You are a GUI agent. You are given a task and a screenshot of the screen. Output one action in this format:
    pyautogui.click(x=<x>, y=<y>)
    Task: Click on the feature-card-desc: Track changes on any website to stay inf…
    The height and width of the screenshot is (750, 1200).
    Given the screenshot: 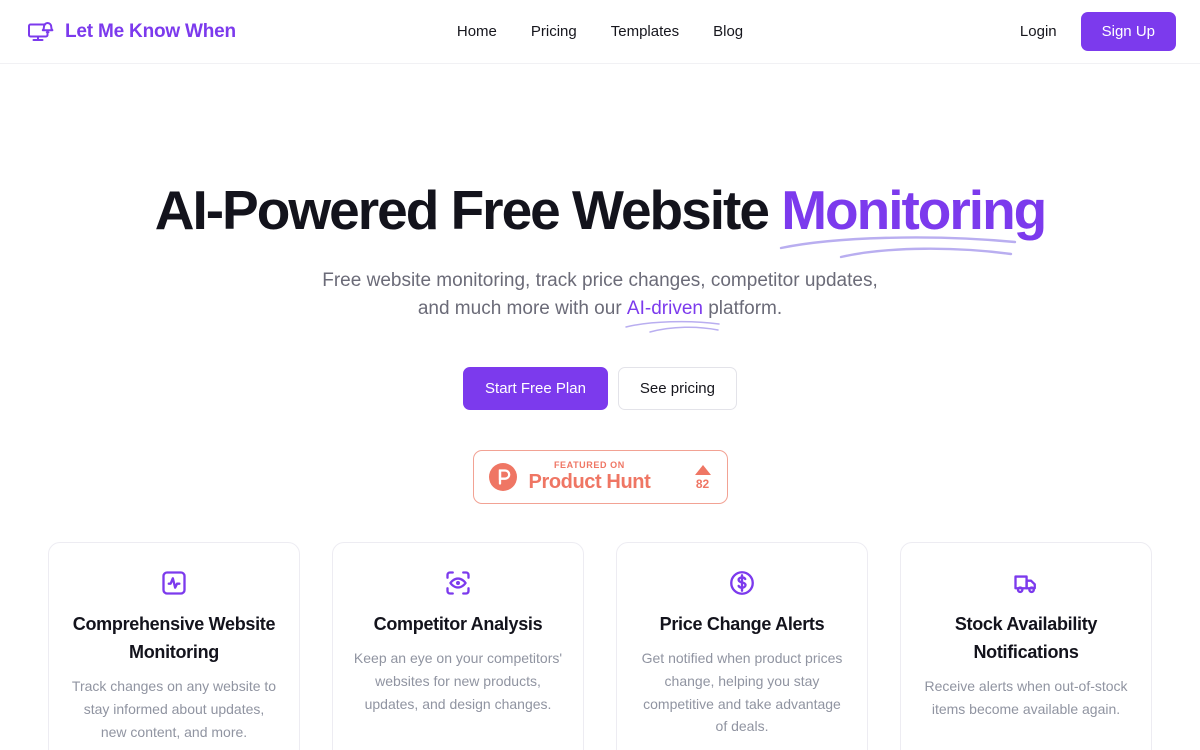 What is the action you would take?
    pyautogui.click(x=174, y=709)
    